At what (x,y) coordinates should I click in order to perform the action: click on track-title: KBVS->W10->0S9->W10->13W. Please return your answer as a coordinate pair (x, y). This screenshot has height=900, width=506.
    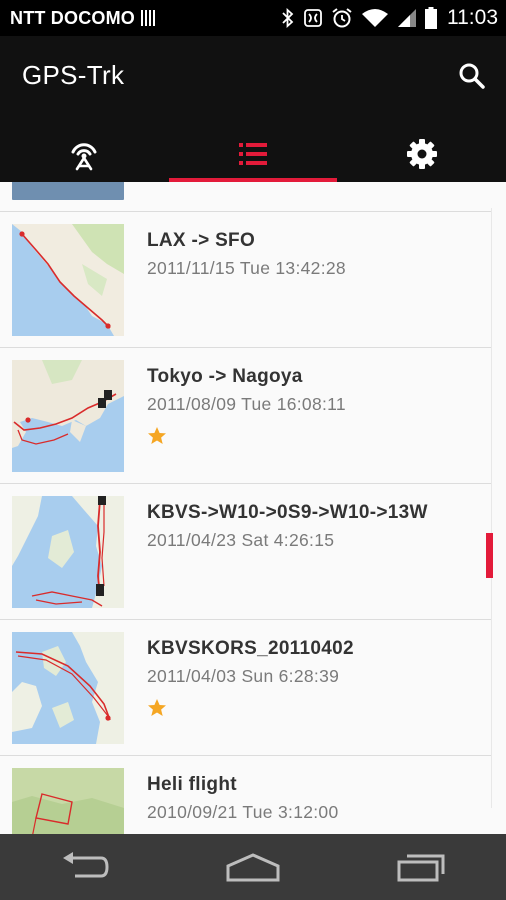
    Looking at the image, I should click on (287, 512).